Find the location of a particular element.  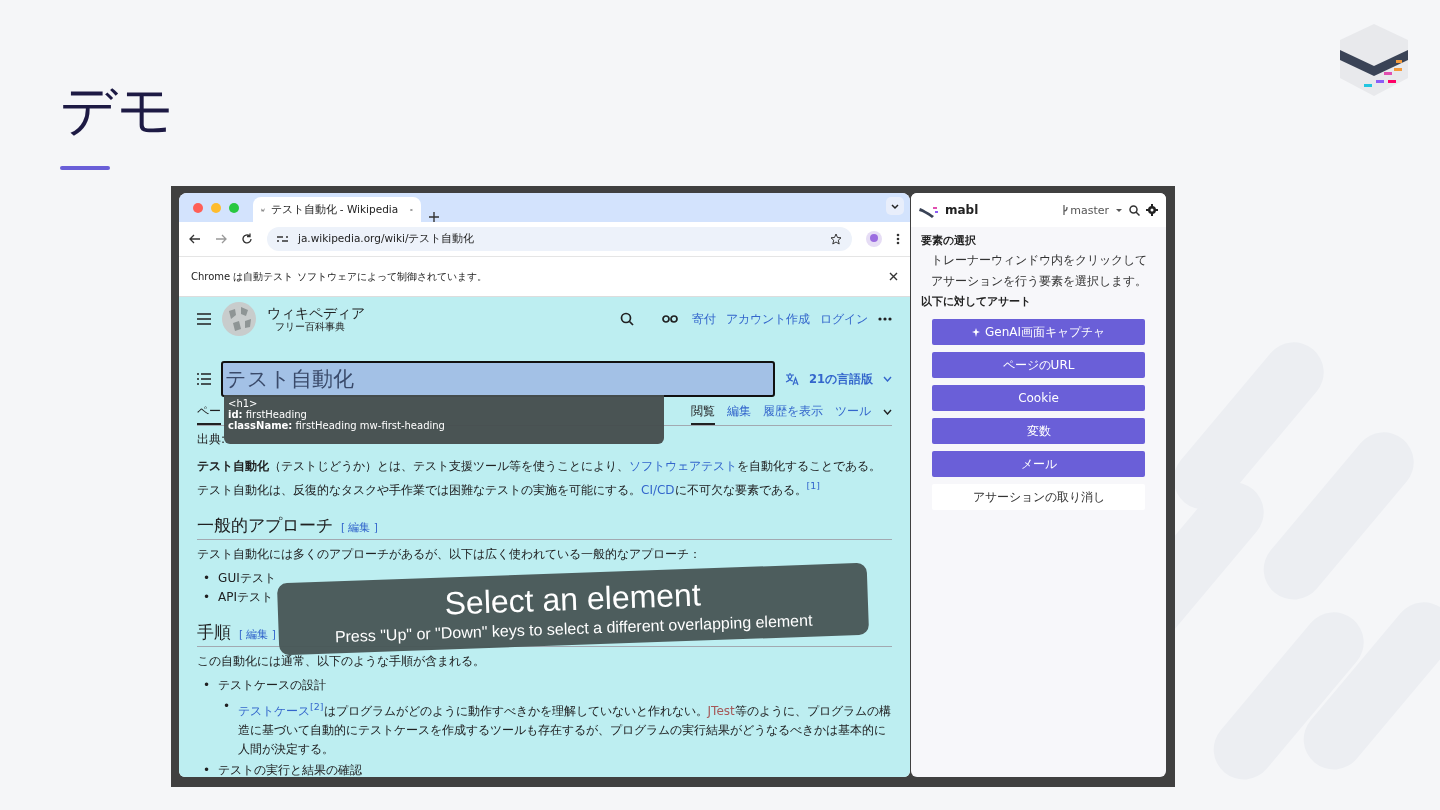

menu-icon is located at coordinates (204, 319).